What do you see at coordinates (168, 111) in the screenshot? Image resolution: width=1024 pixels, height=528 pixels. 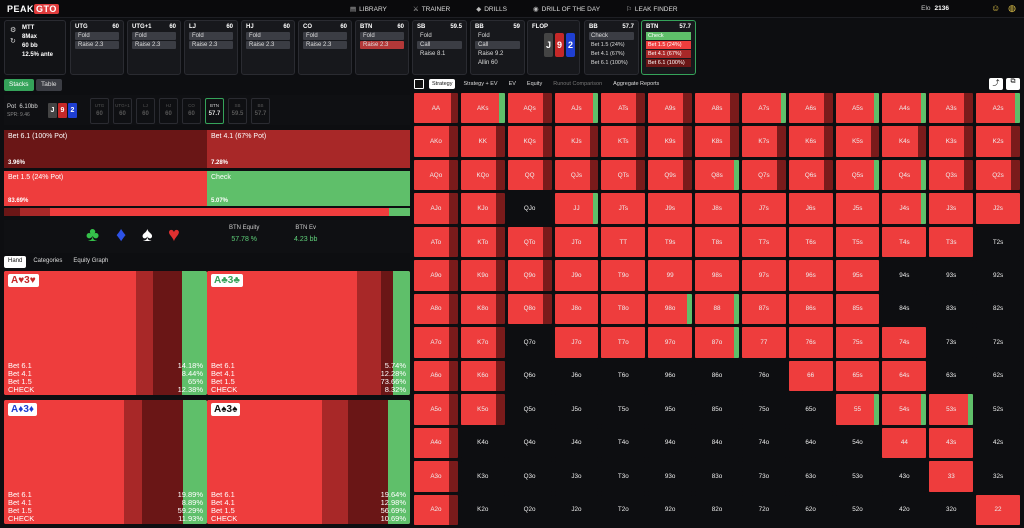 I see `seat-hj: HJ 60` at bounding box center [168, 111].